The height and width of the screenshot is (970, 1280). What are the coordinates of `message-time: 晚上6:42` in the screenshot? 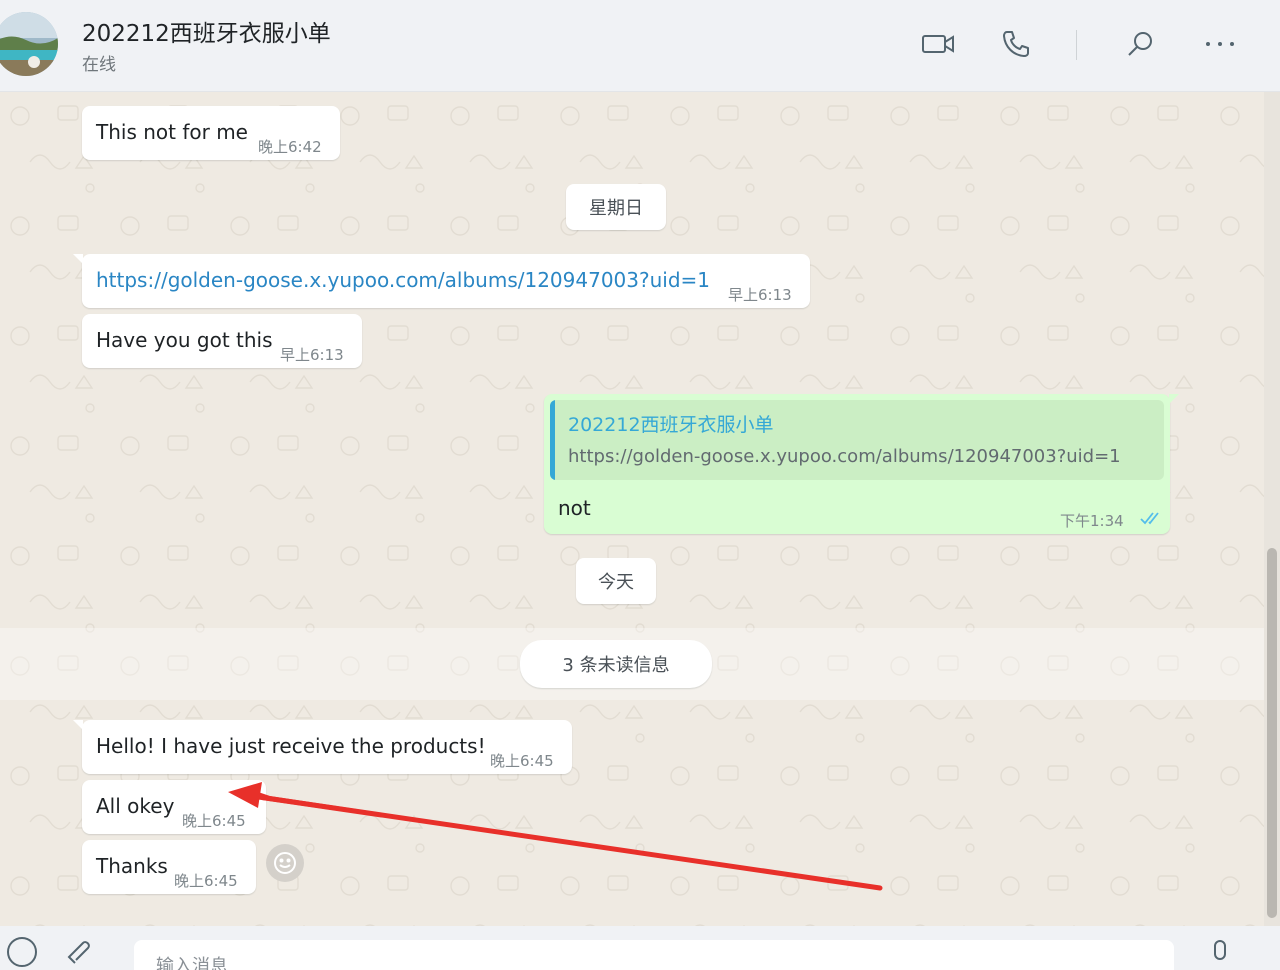 It's located at (290, 147).